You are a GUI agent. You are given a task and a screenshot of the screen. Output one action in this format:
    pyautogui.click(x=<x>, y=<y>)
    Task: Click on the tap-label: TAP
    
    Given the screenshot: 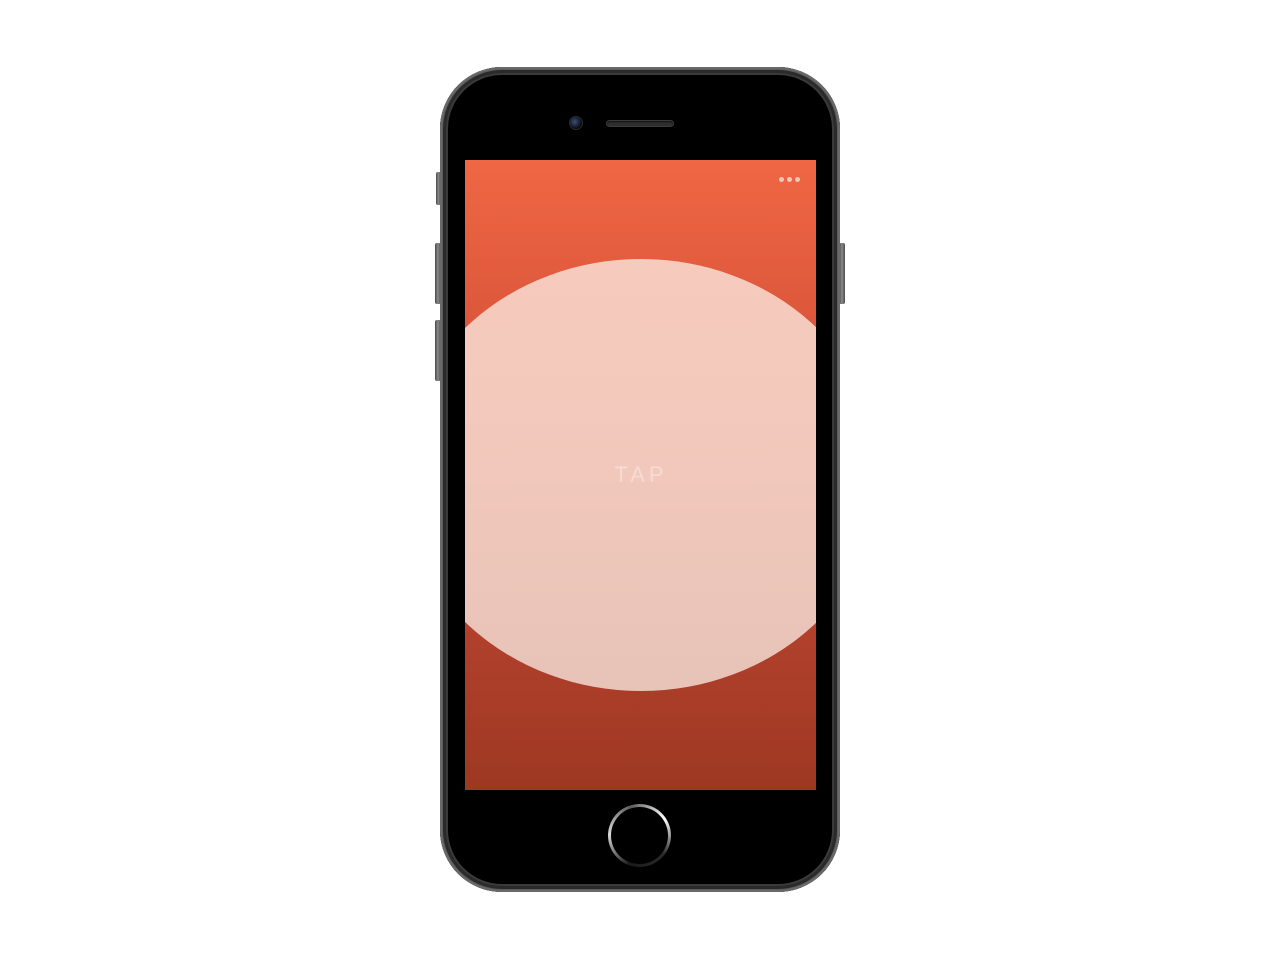 What is the action you would take?
    pyautogui.click(x=641, y=474)
    